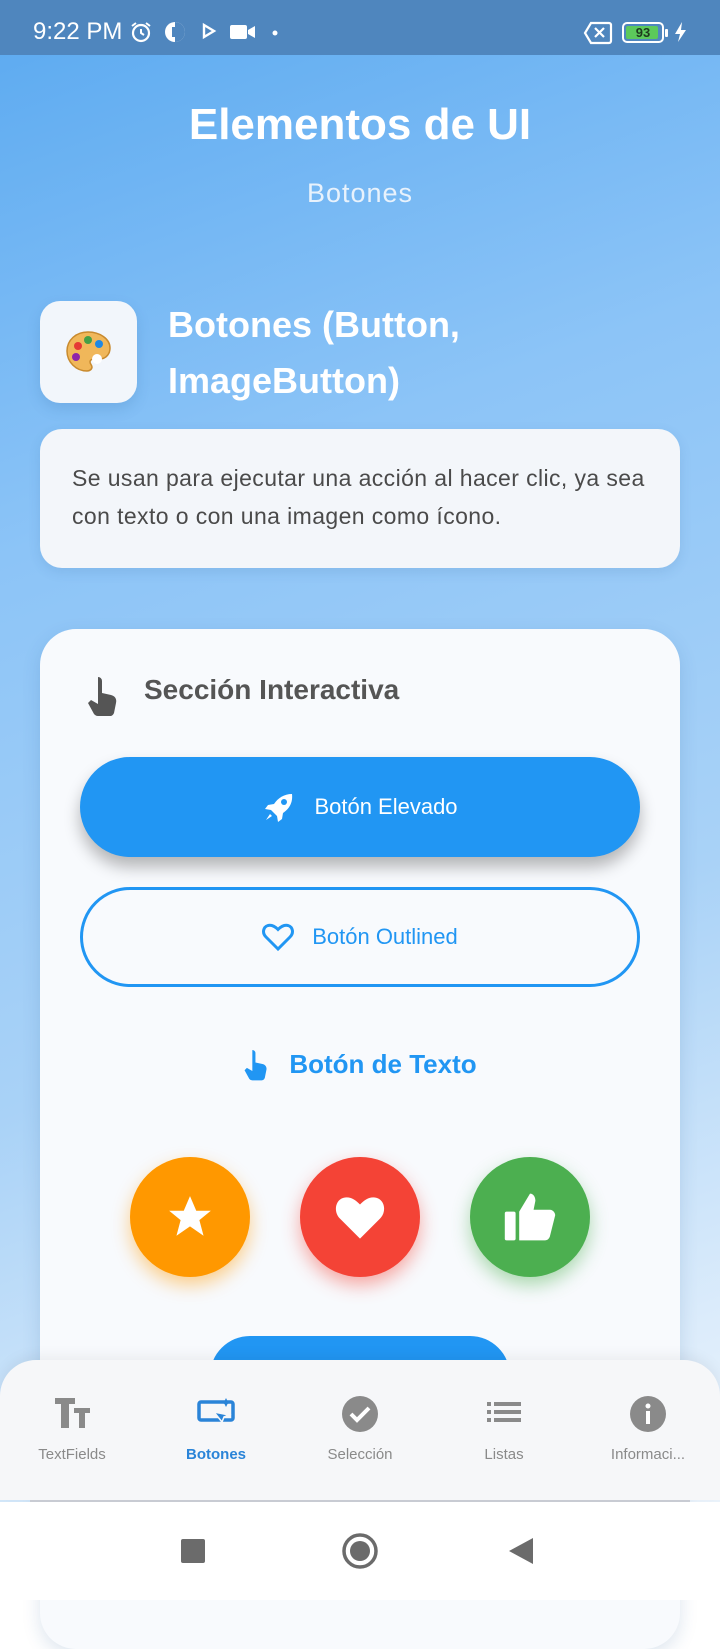 This screenshot has width=720, height=1649. I want to click on nav-item-seleccion: Selección, so click(360, 1430).